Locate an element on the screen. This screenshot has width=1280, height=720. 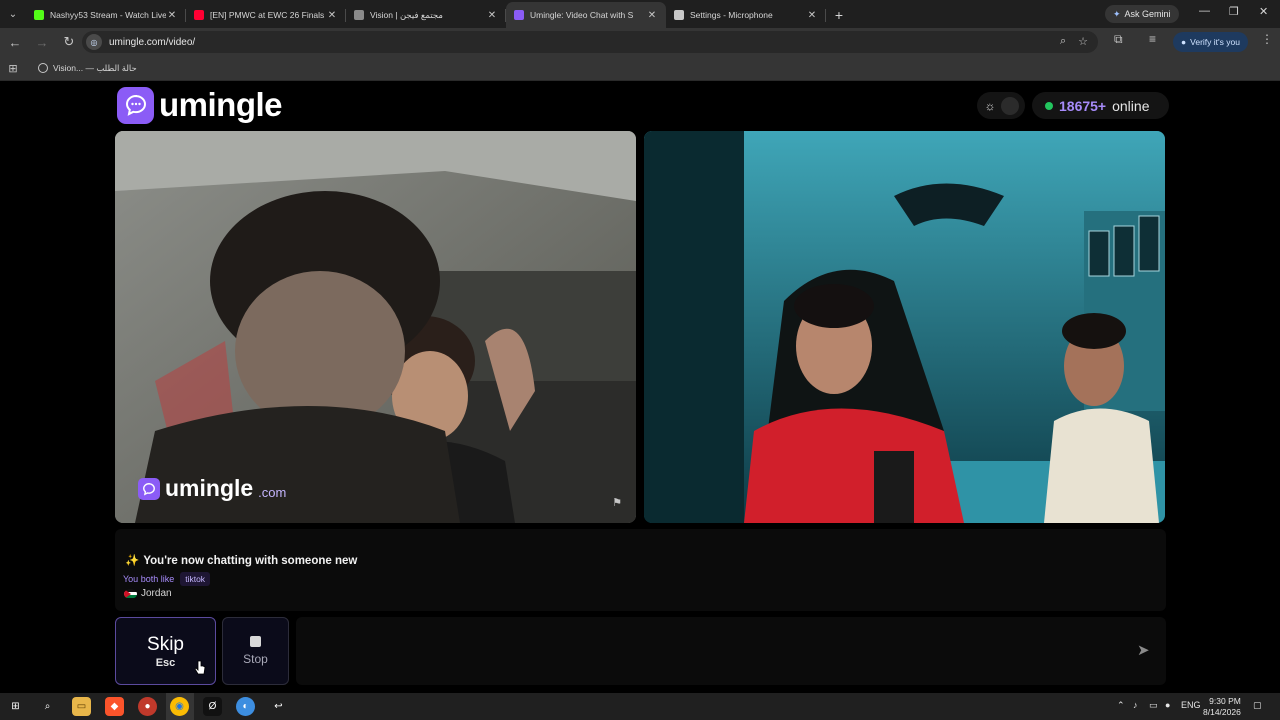
vision-icon is located at coordinates (359, 15).